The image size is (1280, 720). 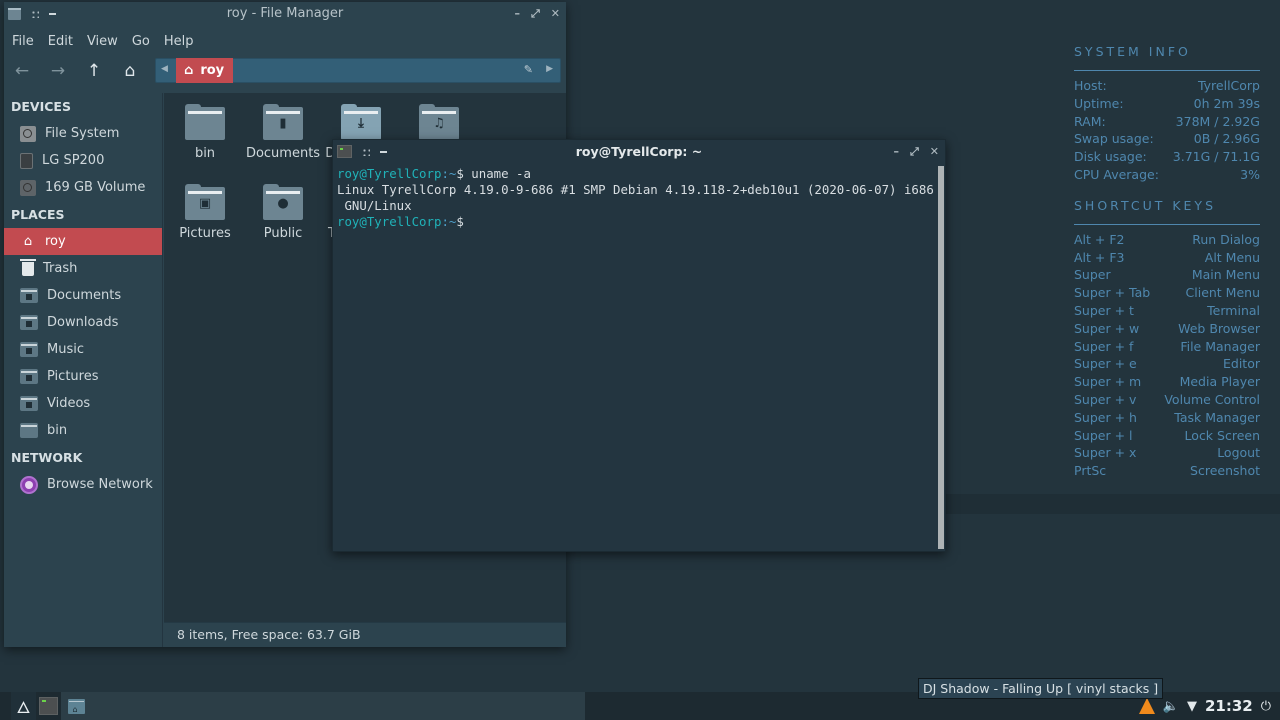 What do you see at coordinates (76, 706) in the screenshot?
I see `task-file-manager: ⌂` at bounding box center [76, 706].